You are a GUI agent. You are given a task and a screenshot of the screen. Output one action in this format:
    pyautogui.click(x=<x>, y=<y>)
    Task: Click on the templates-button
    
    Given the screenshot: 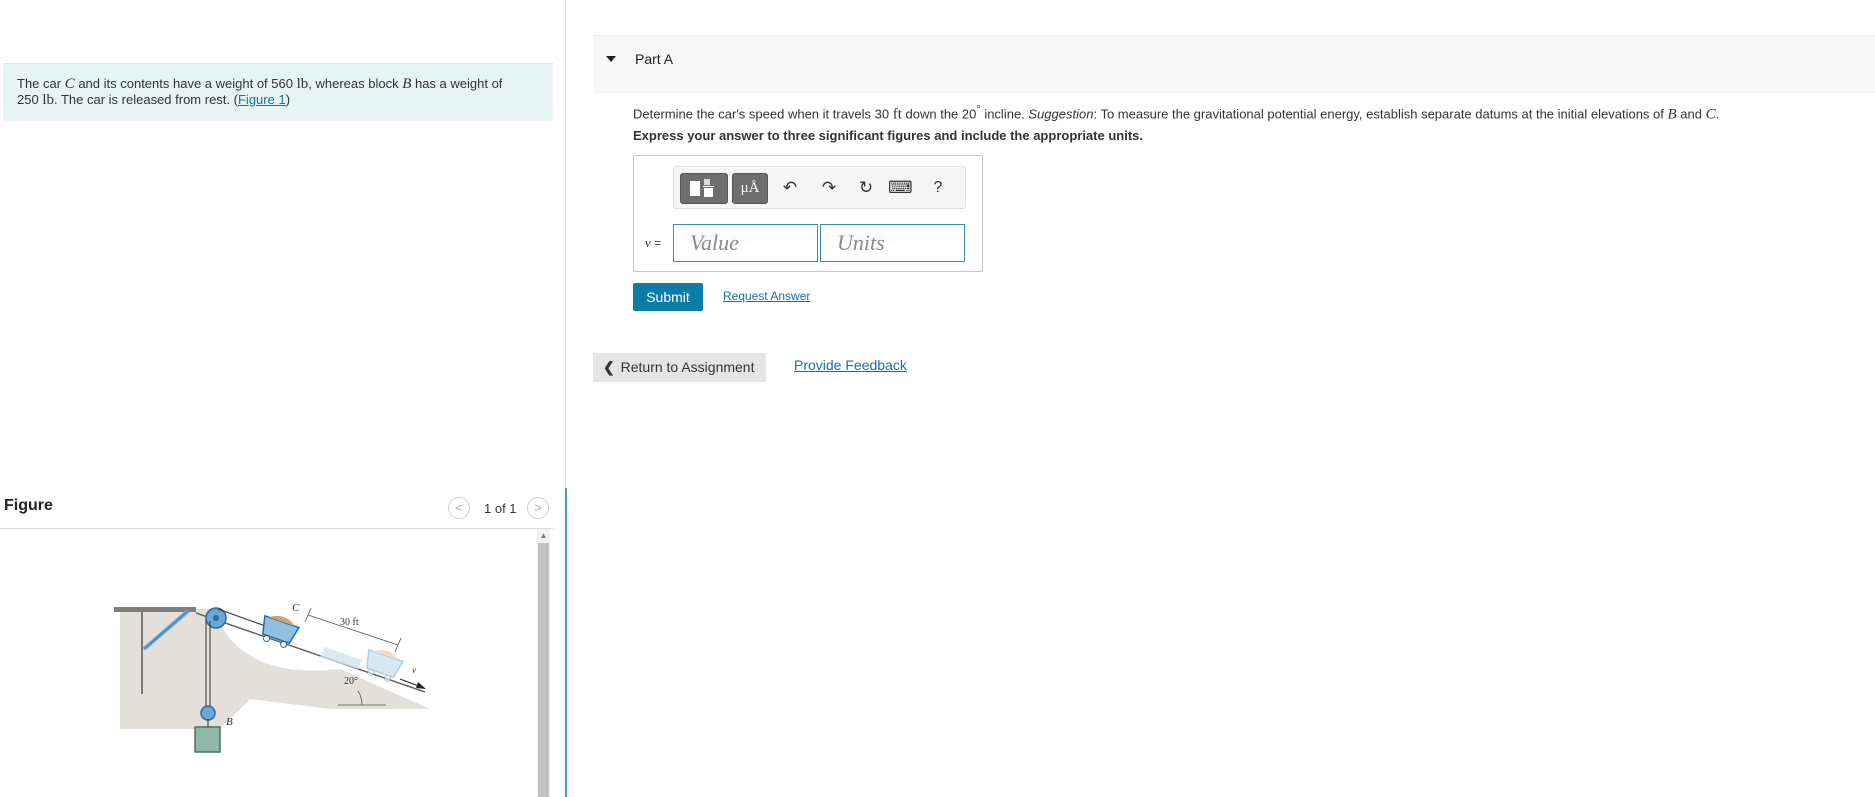 What is the action you would take?
    pyautogui.click(x=704, y=188)
    